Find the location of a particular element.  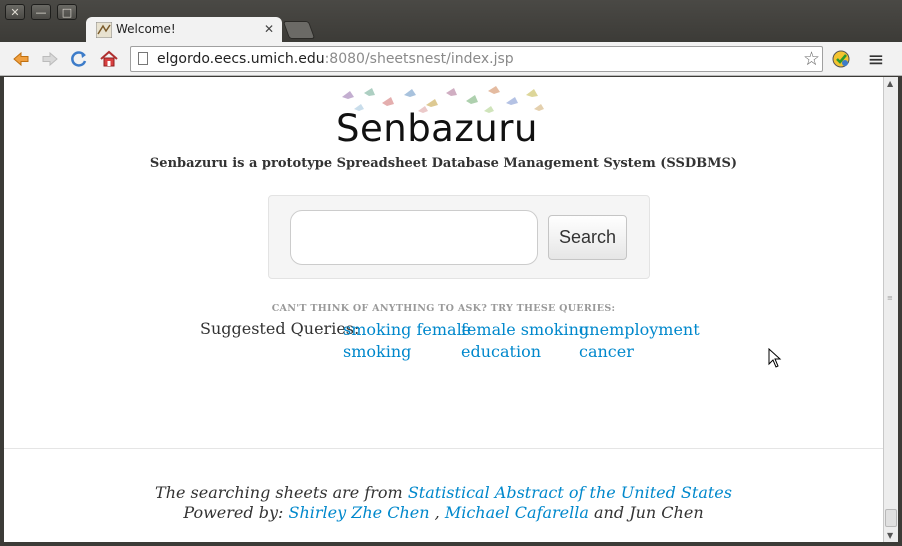

suggested-query-link: unemployment cancer is located at coordinates (639, 341).